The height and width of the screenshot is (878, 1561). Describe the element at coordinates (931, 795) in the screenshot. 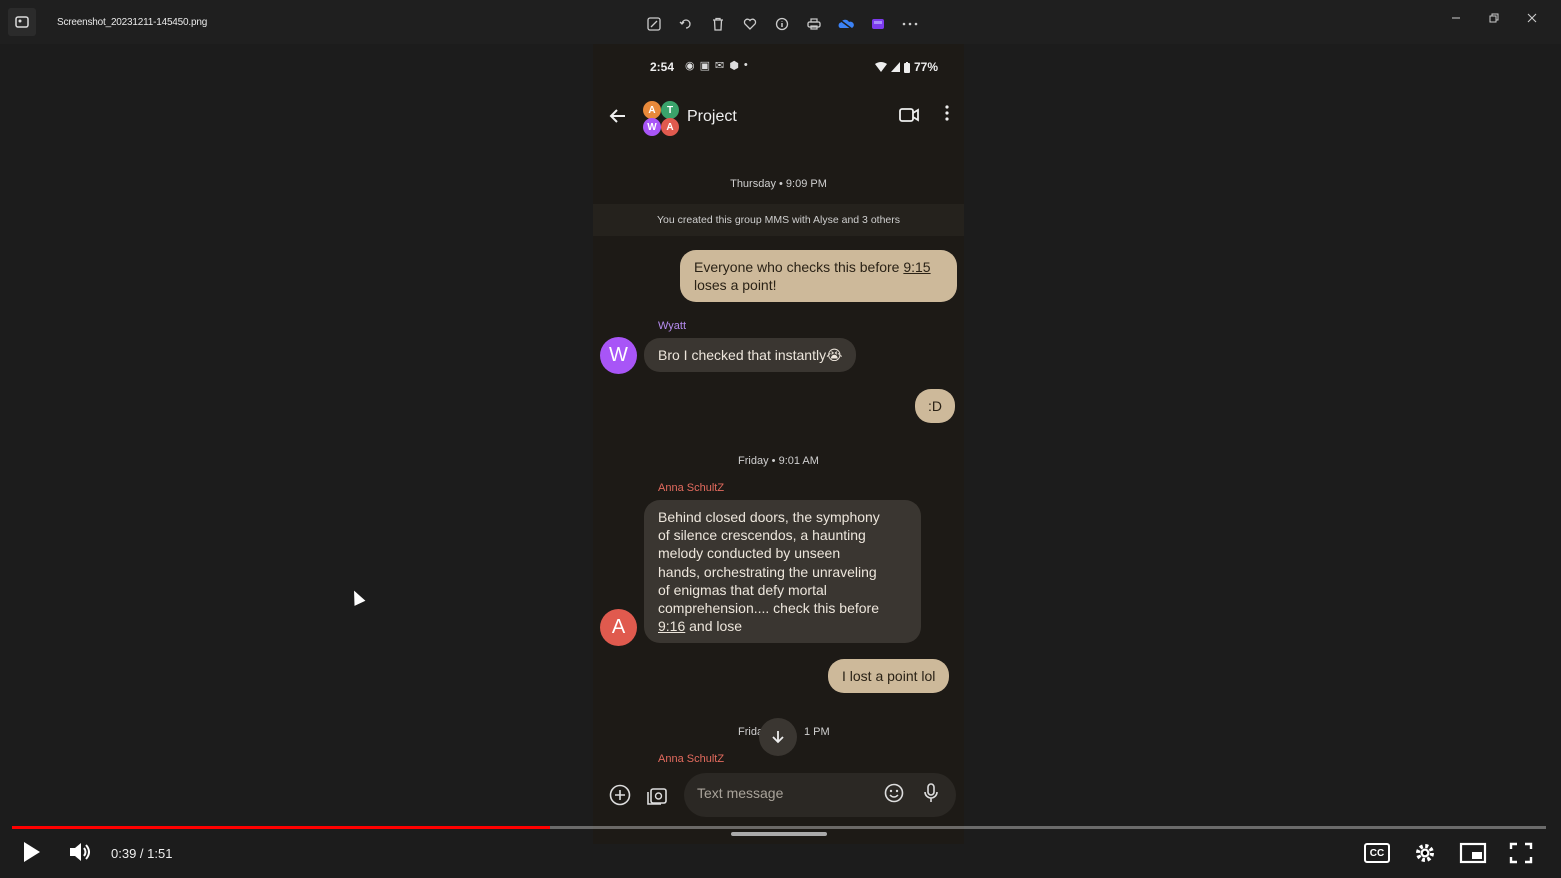

I see `mic-icon` at that location.